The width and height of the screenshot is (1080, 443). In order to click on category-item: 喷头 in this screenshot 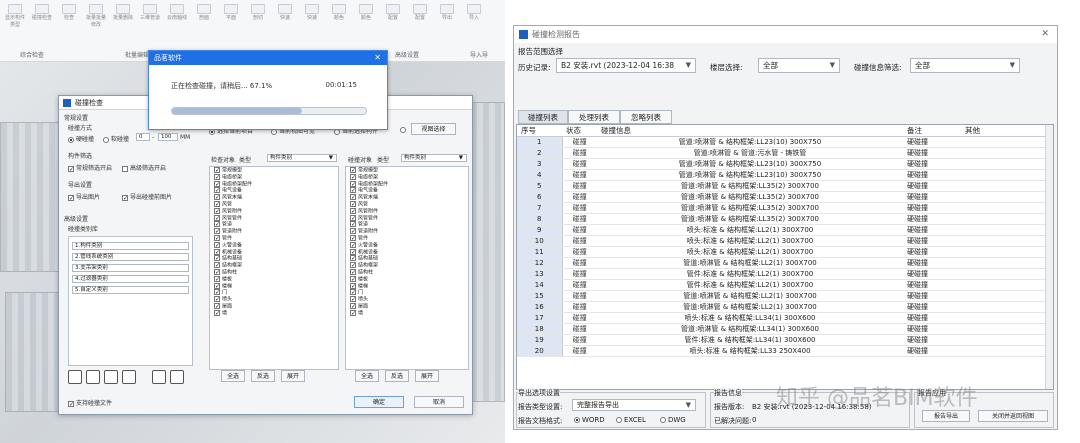, I will do `click(276, 299)`.